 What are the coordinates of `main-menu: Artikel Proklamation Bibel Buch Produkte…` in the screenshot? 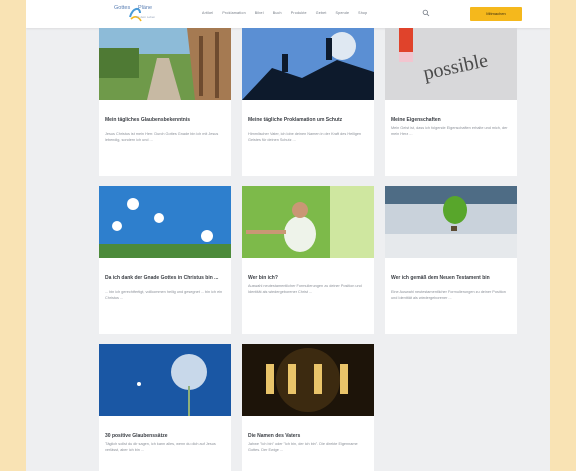 It's located at (284, 13).